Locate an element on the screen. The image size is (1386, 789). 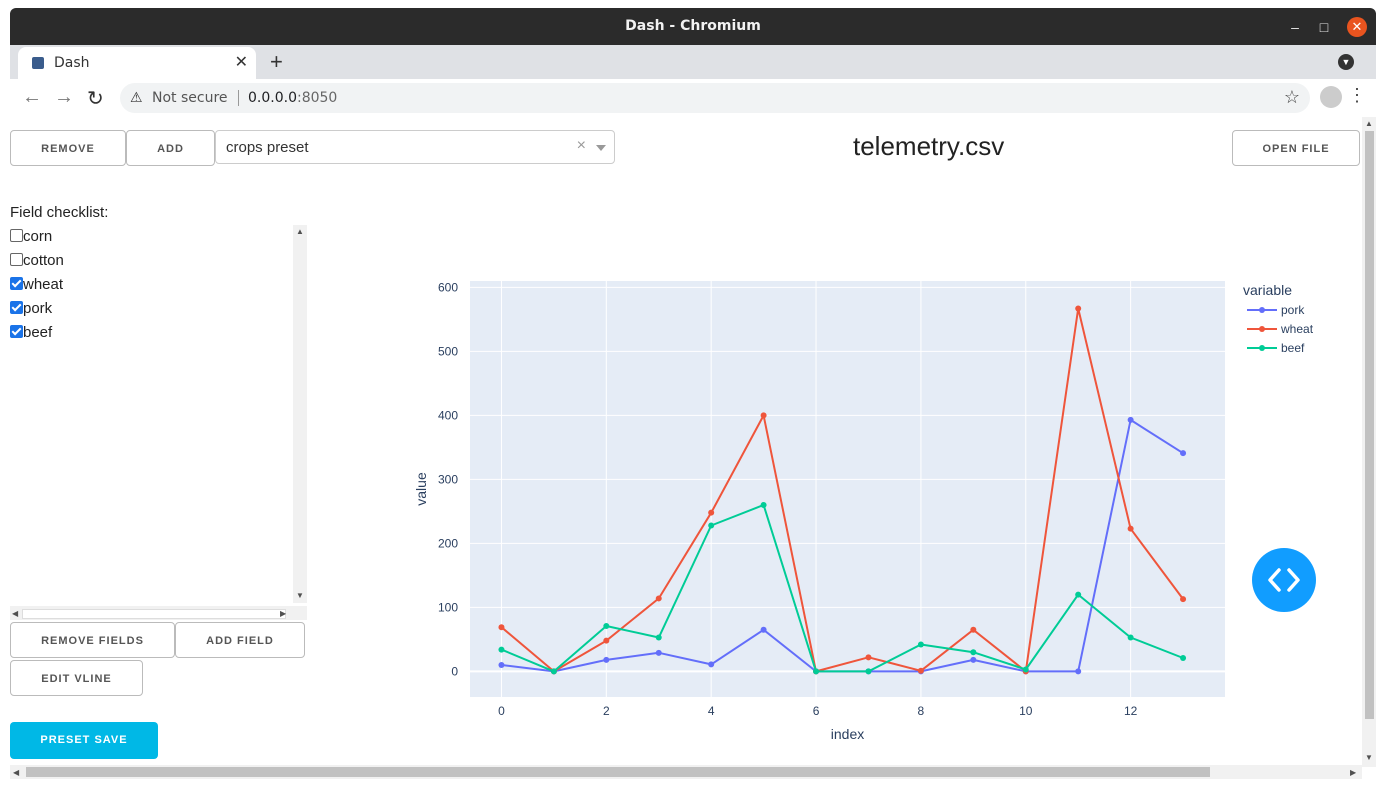
checklist-item-wheat: wheat is located at coordinates (36, 287).